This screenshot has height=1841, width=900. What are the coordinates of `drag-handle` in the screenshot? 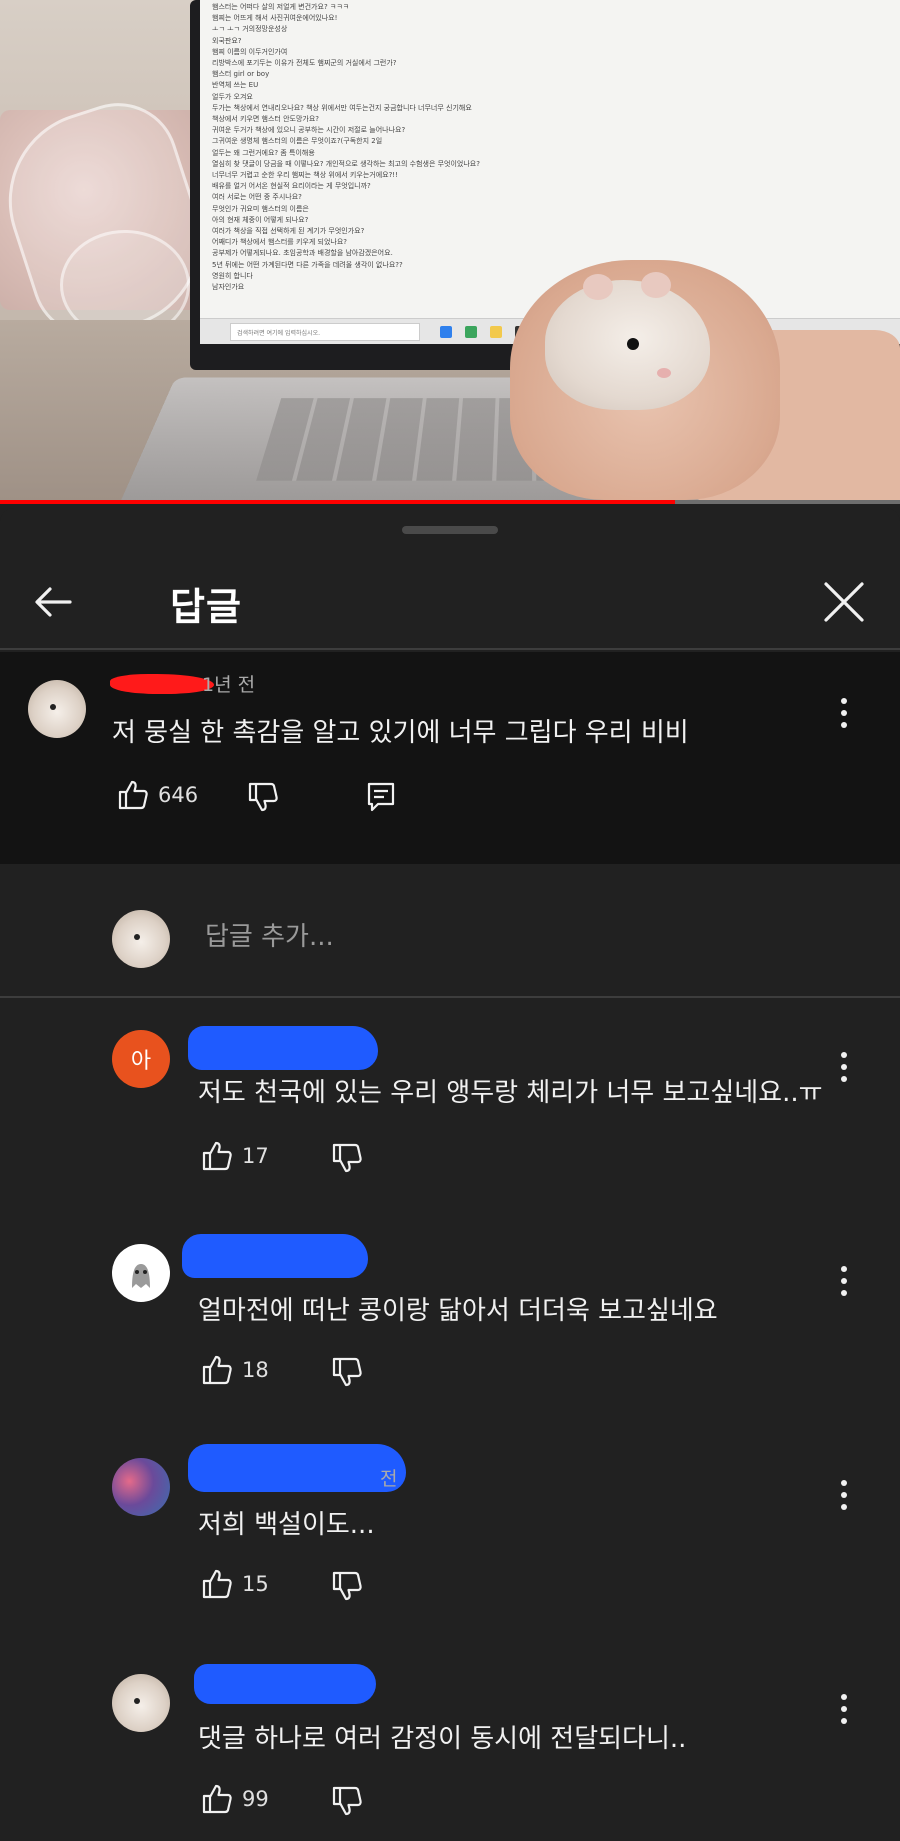 It's located at (450, 530).